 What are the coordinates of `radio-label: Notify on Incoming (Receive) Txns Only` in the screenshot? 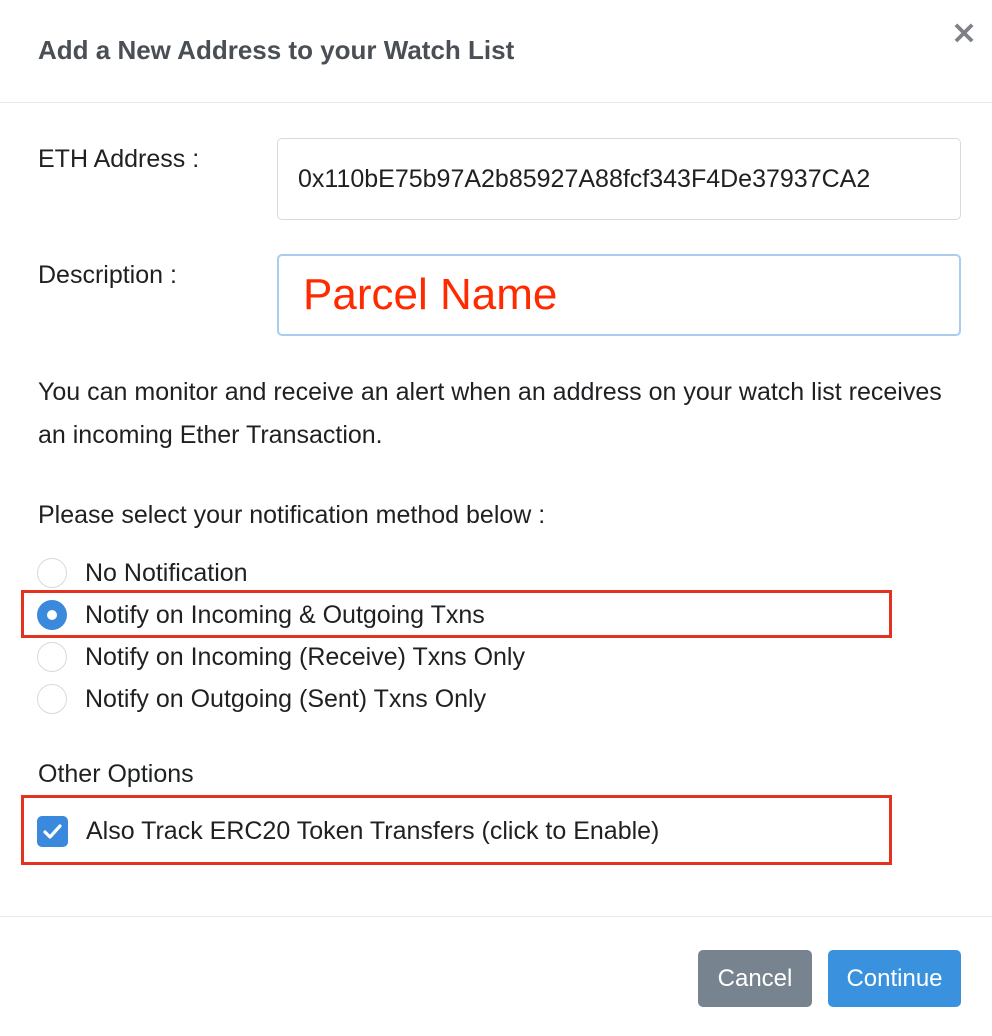 It's located at (305, 657).